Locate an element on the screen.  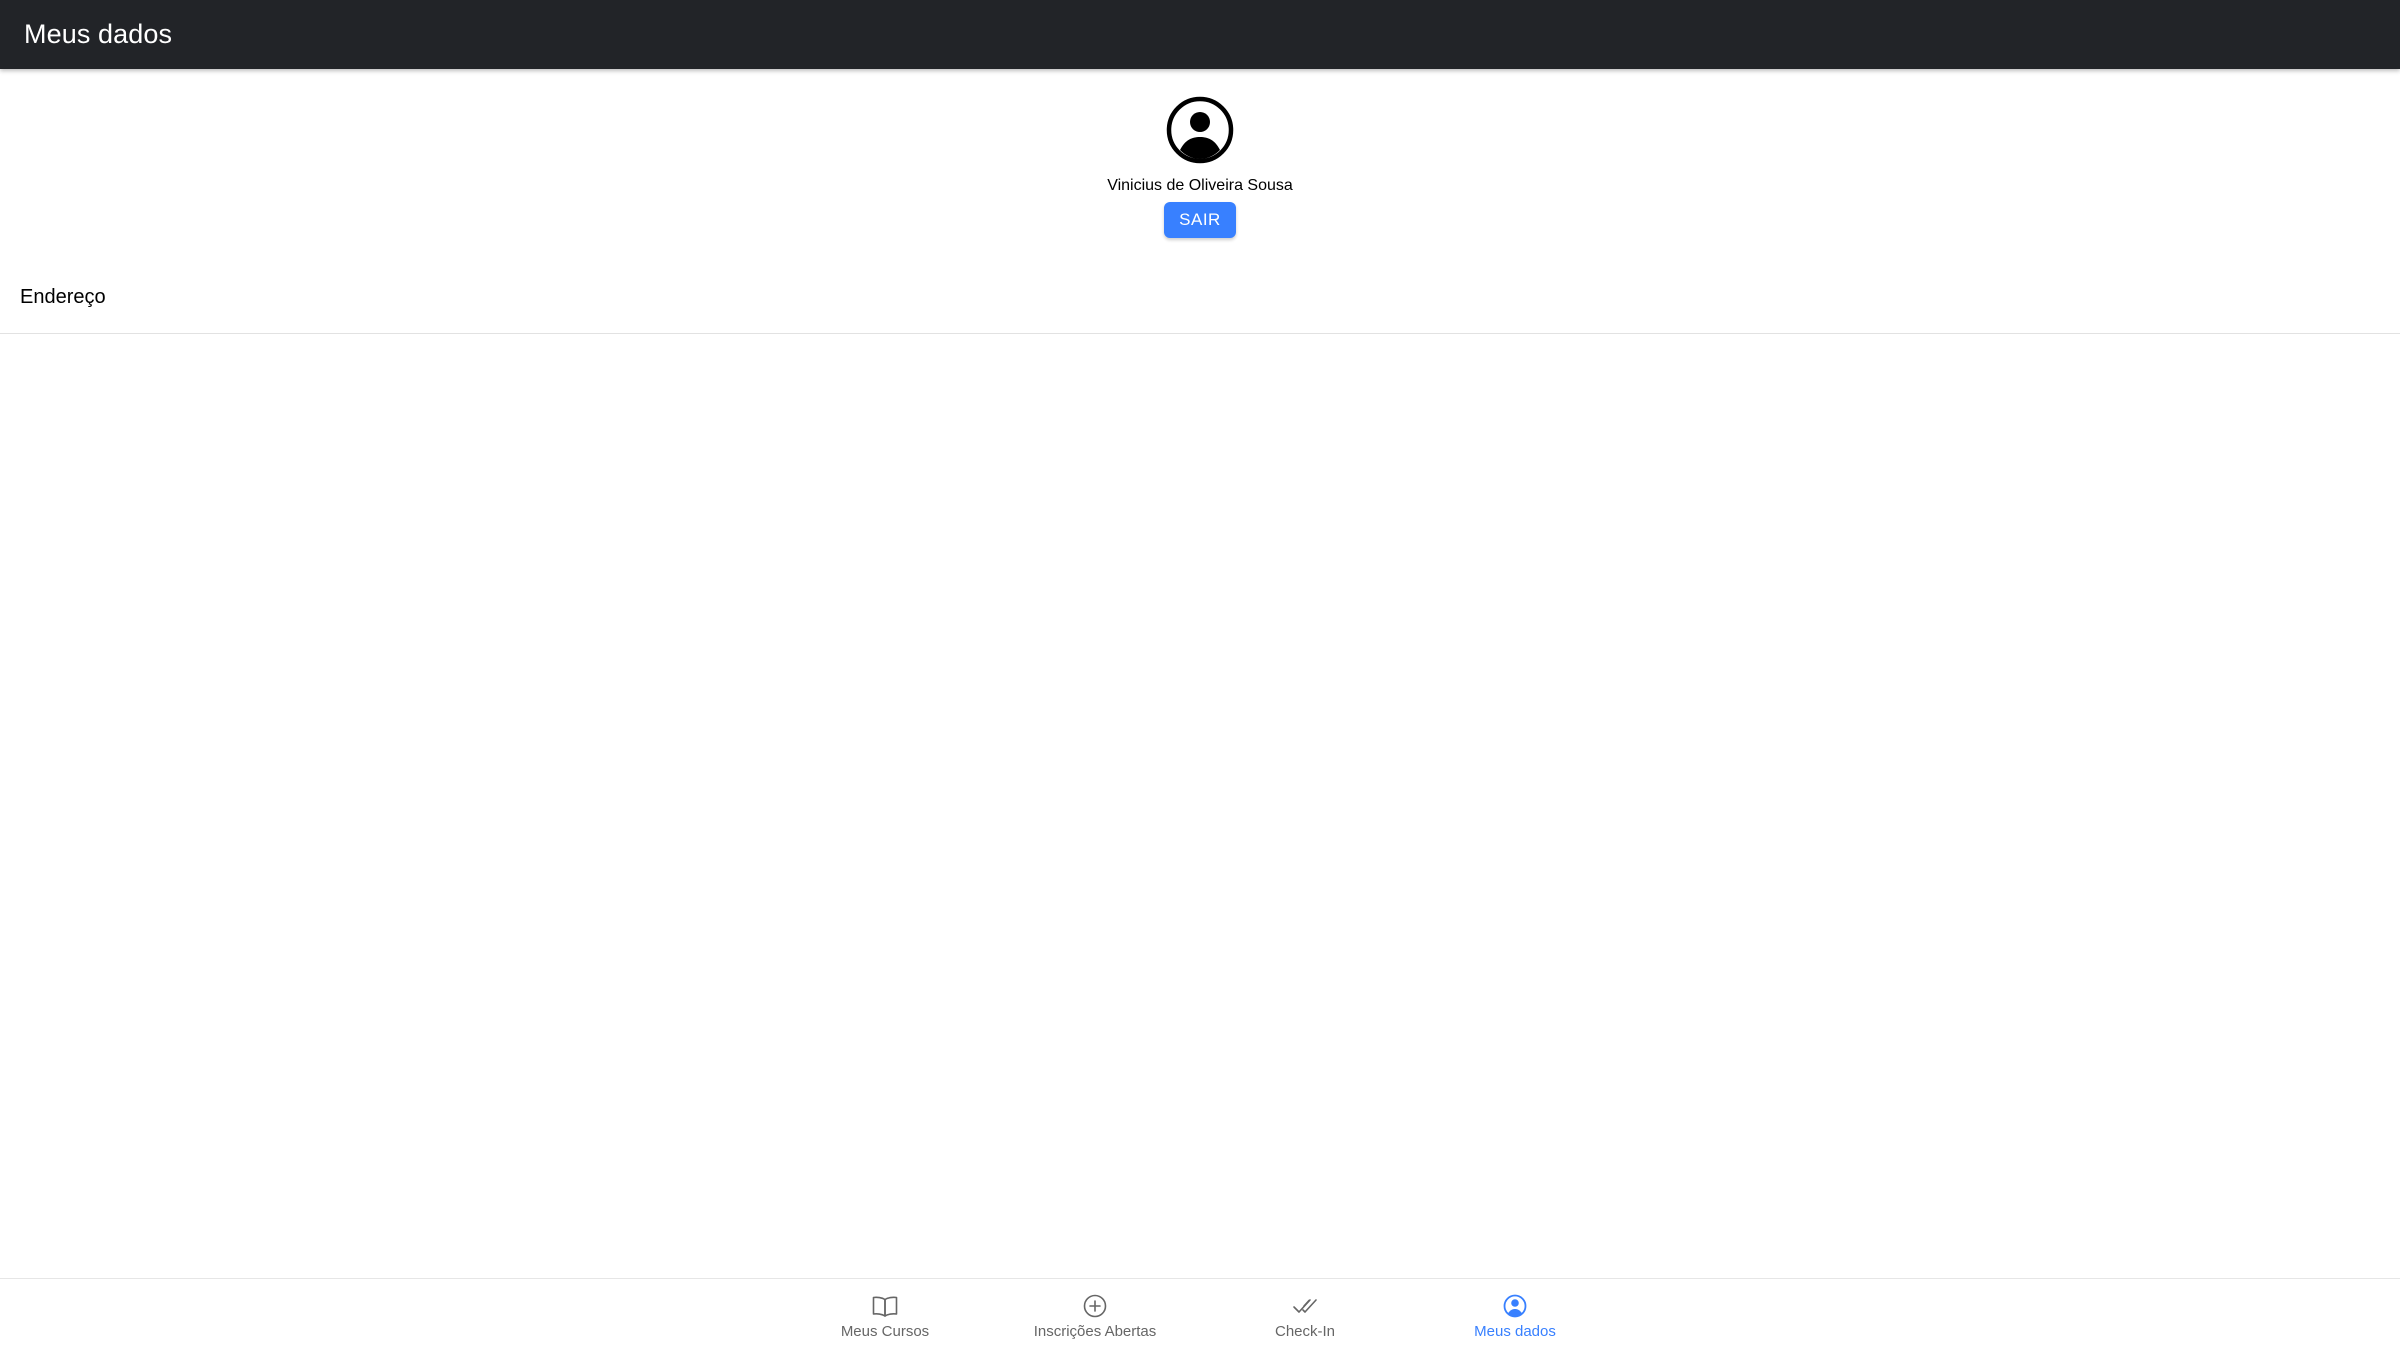
book-icon is located at coordinates (885, 1306).